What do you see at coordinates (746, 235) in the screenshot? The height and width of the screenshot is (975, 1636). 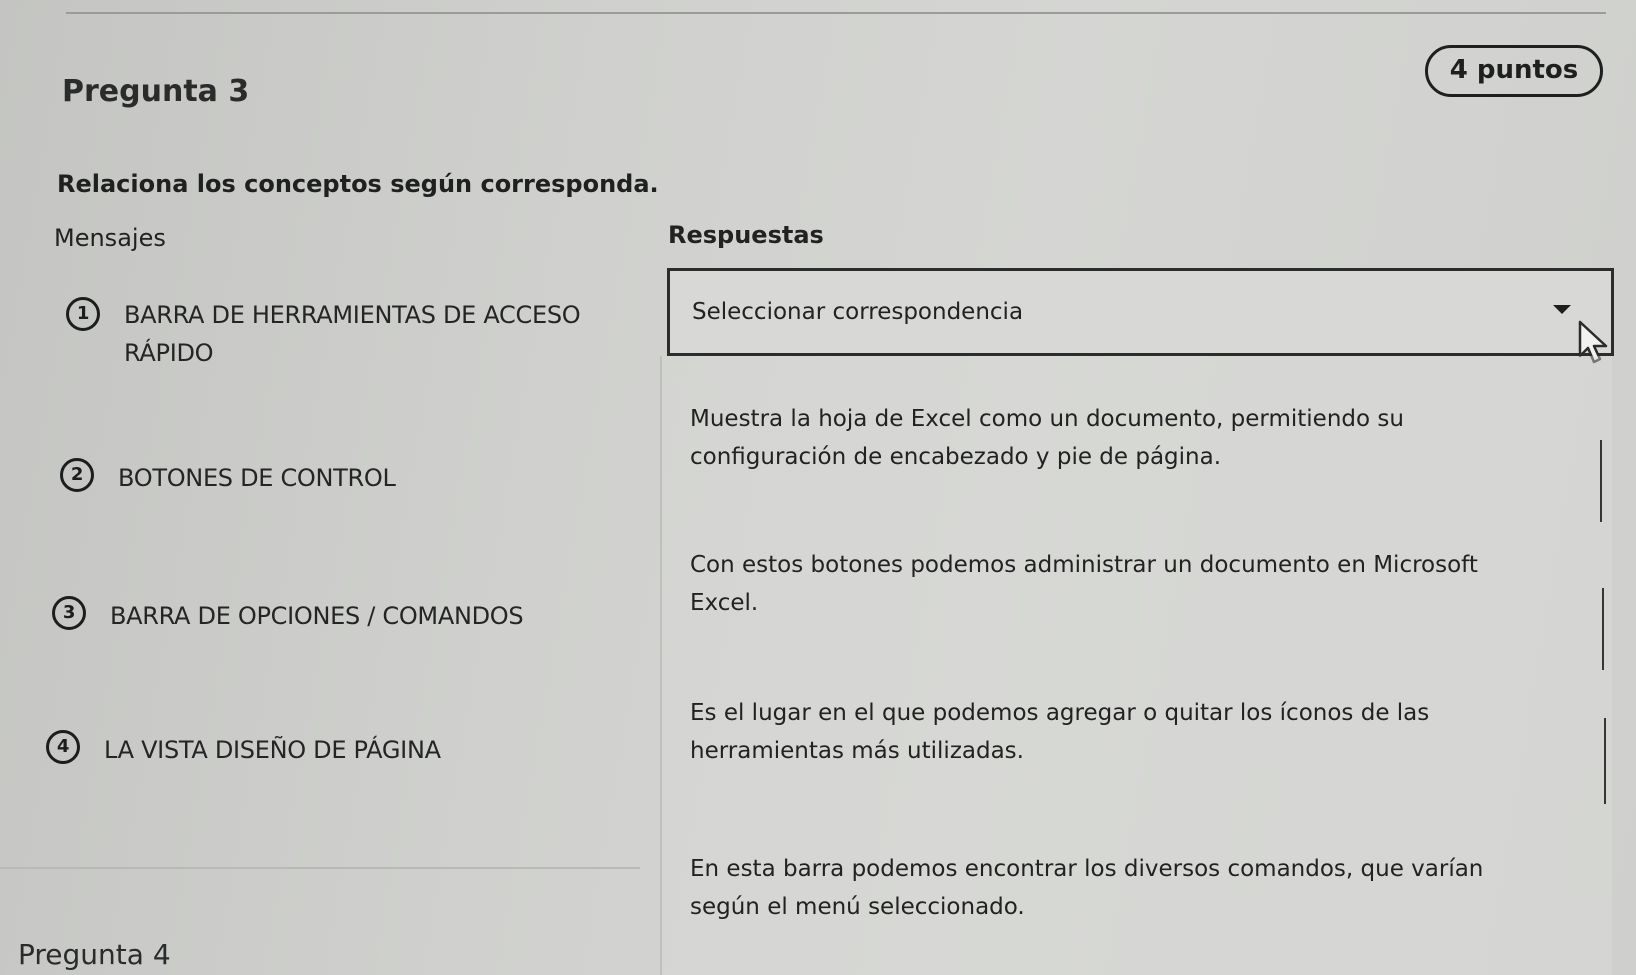 I see `answers-column-header: Respuestas` at bounding box center [746, 235].